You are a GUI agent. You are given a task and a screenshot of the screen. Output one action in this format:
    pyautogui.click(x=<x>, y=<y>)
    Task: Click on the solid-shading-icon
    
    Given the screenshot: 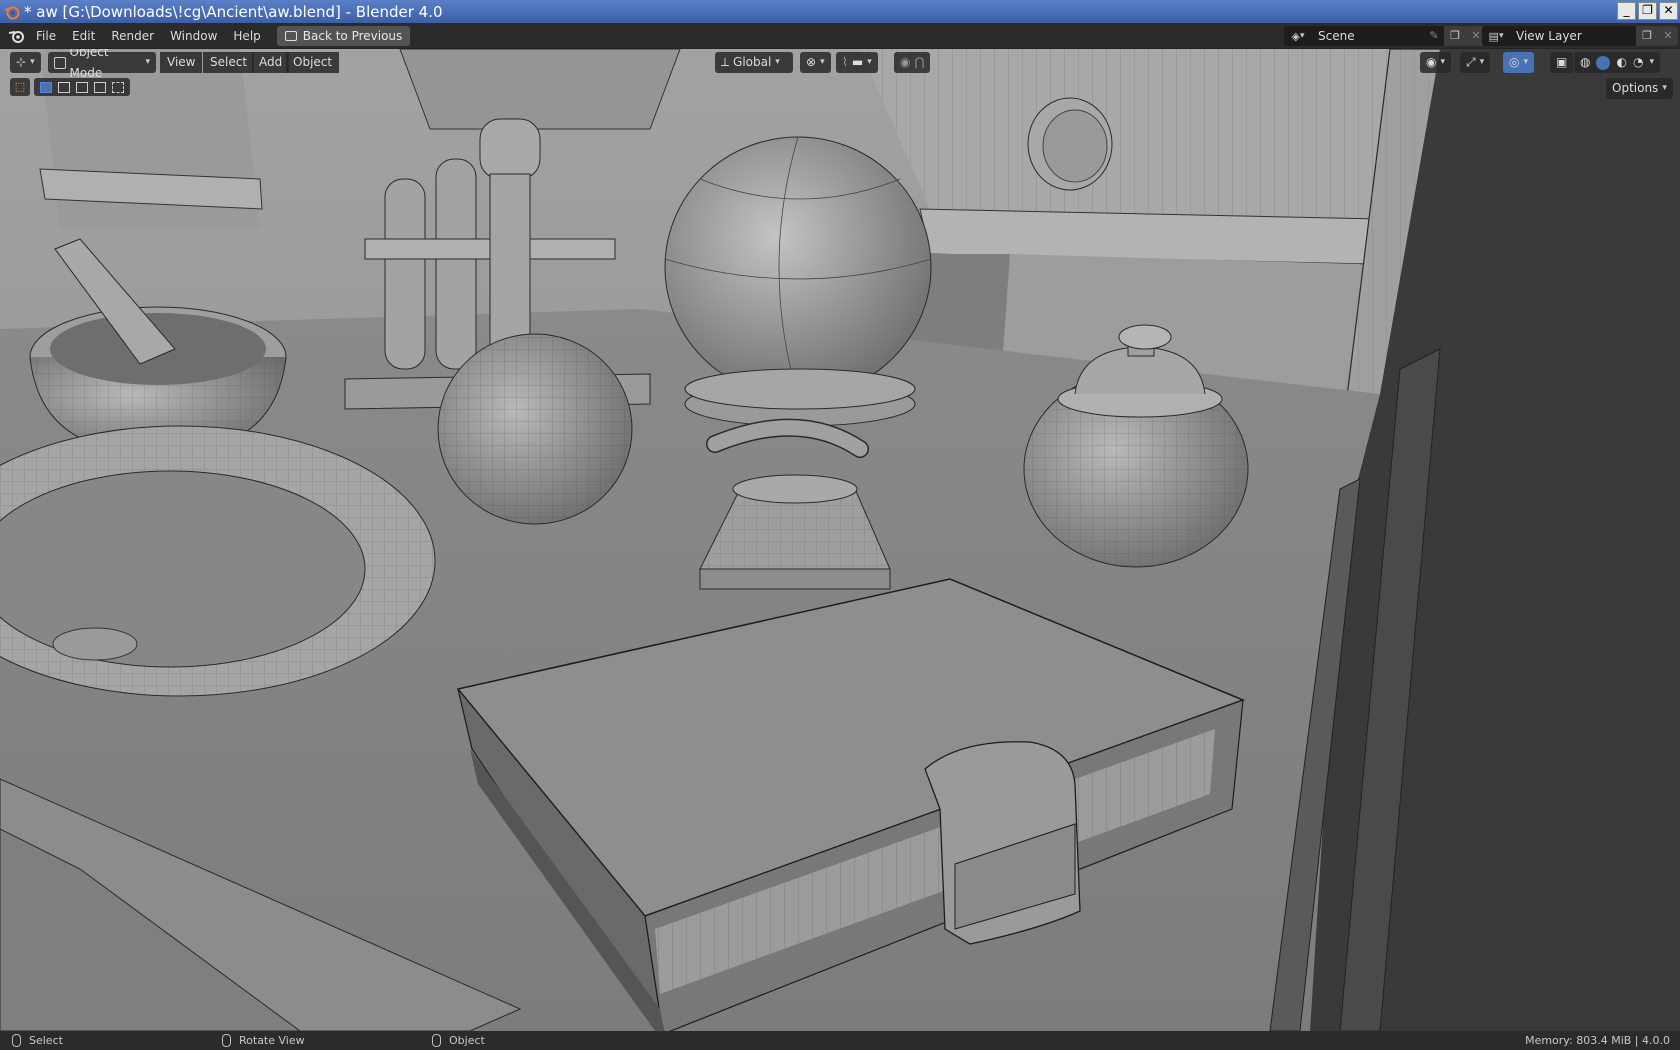 What is the action you would take?
    pyautogui.click(x=1603, y=62)
    